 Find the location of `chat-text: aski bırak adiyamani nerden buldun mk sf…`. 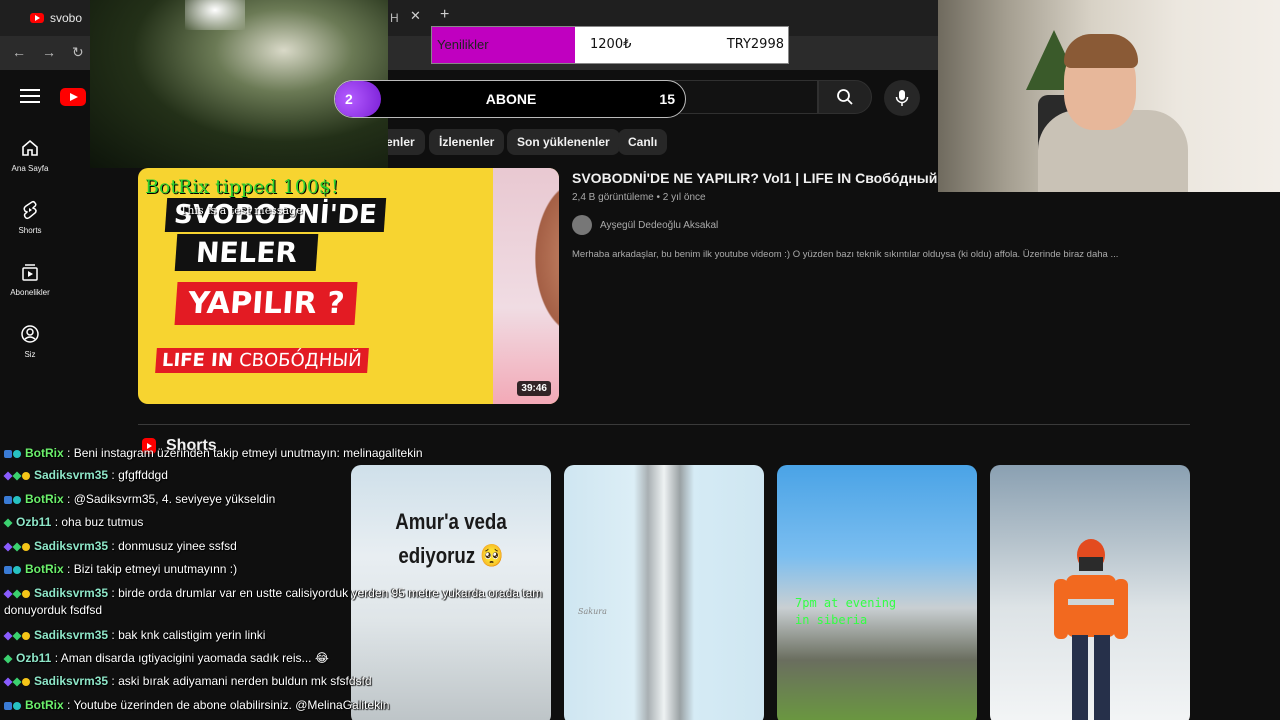

chat-text: aski bırak adiyamani nerden buldun mk sf… is located at coordinates (245, 681).